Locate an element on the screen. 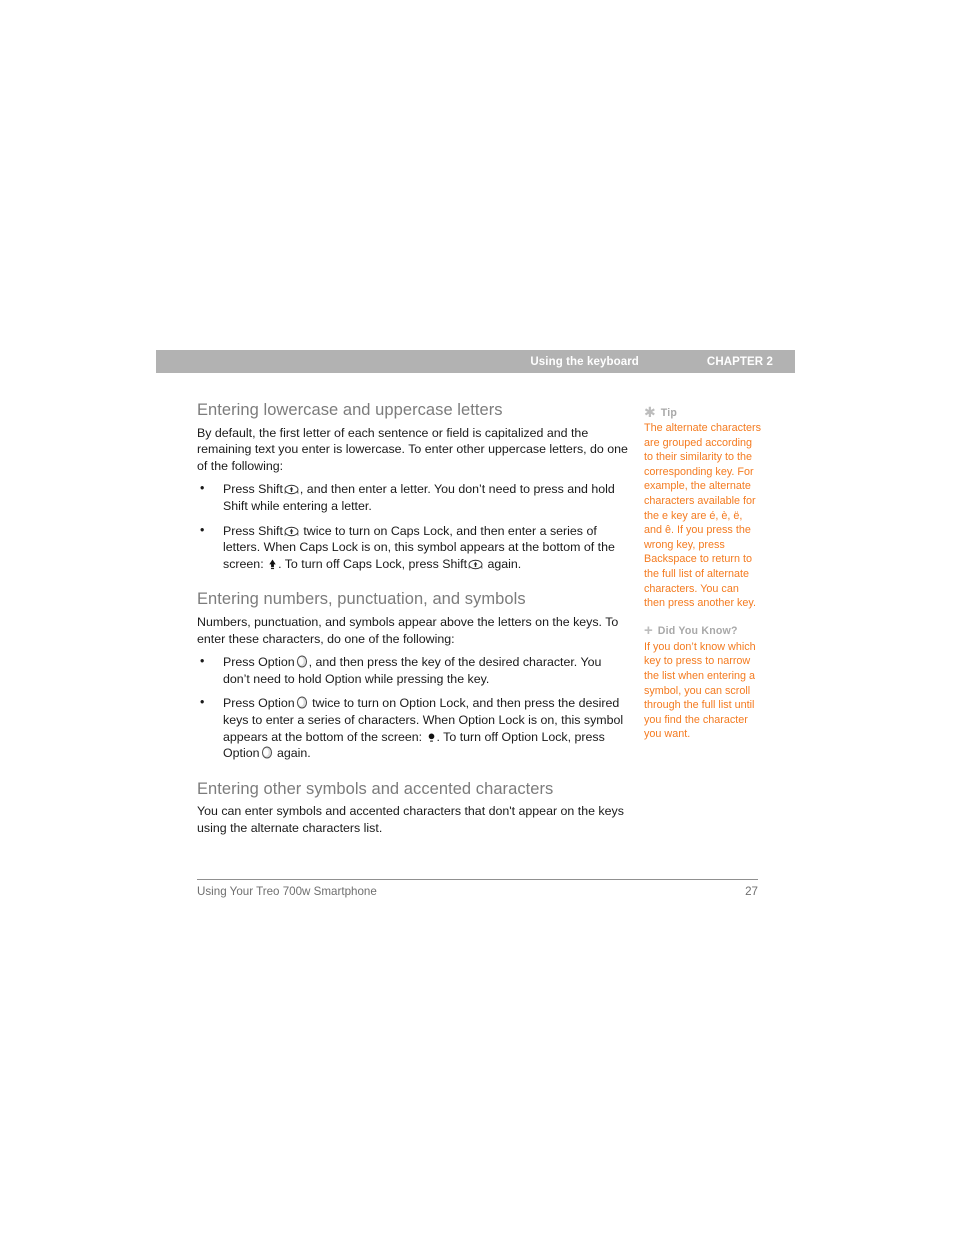  note-header: + Did You Know? is located at coordinates (703, 630).